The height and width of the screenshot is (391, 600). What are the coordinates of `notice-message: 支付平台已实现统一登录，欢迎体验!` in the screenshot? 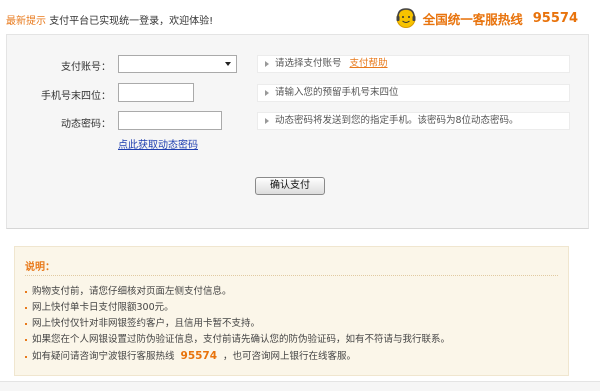 It's located at (131, 21).